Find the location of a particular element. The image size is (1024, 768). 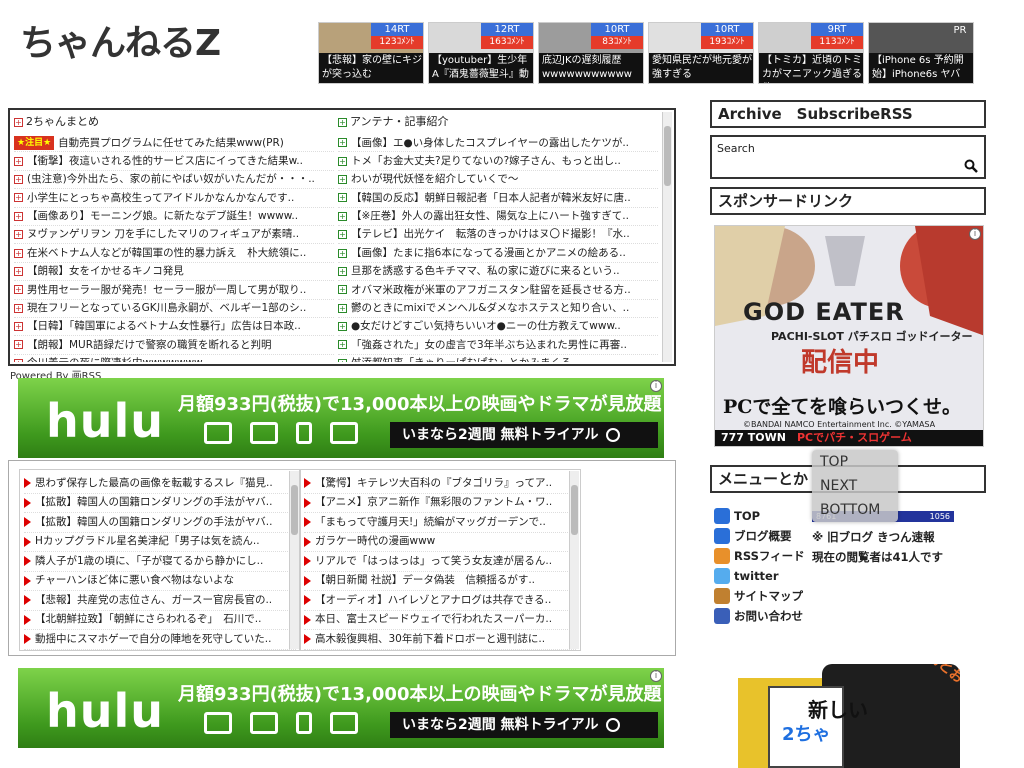

ranking-thumbnail: 10RT 193ｺﾒﾝﾄ 愛知県民だが地元愛が強すぎる is located at coordinates (701, 53).